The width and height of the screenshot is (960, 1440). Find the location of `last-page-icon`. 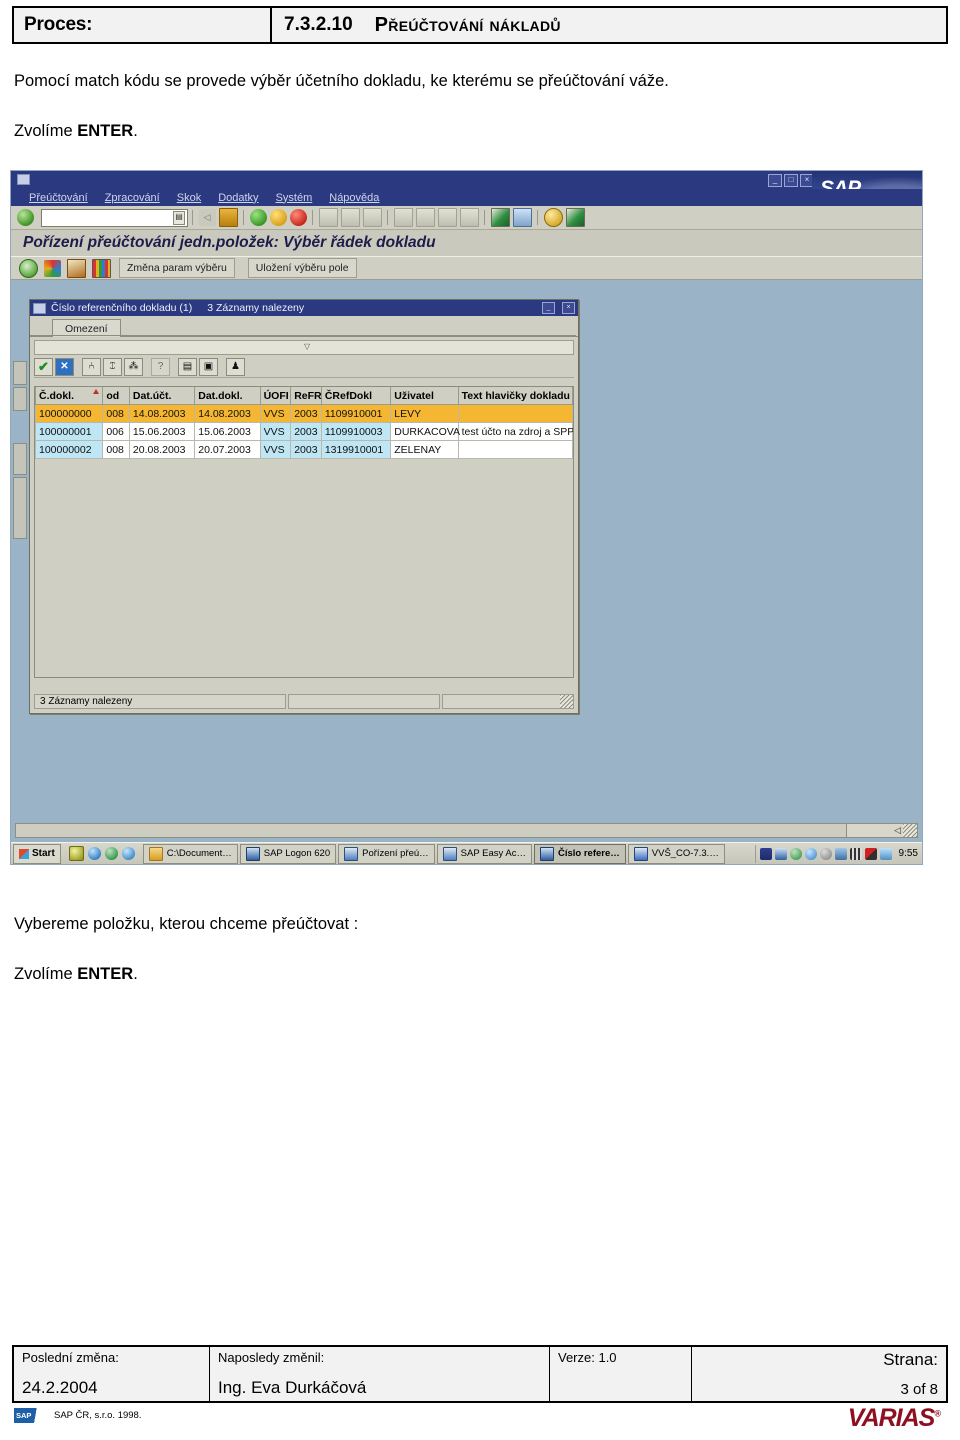

last-page-icon is located at coordinates (469, 217).